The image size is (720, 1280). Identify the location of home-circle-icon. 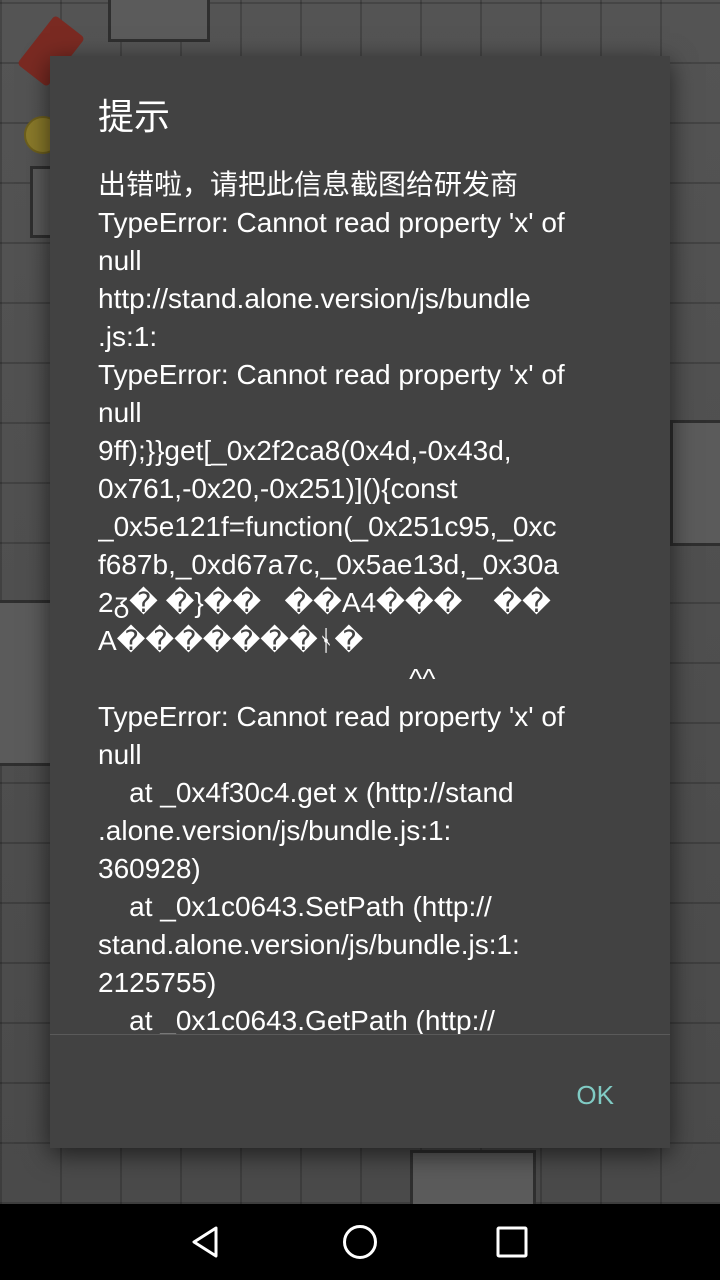
(360, 1242).